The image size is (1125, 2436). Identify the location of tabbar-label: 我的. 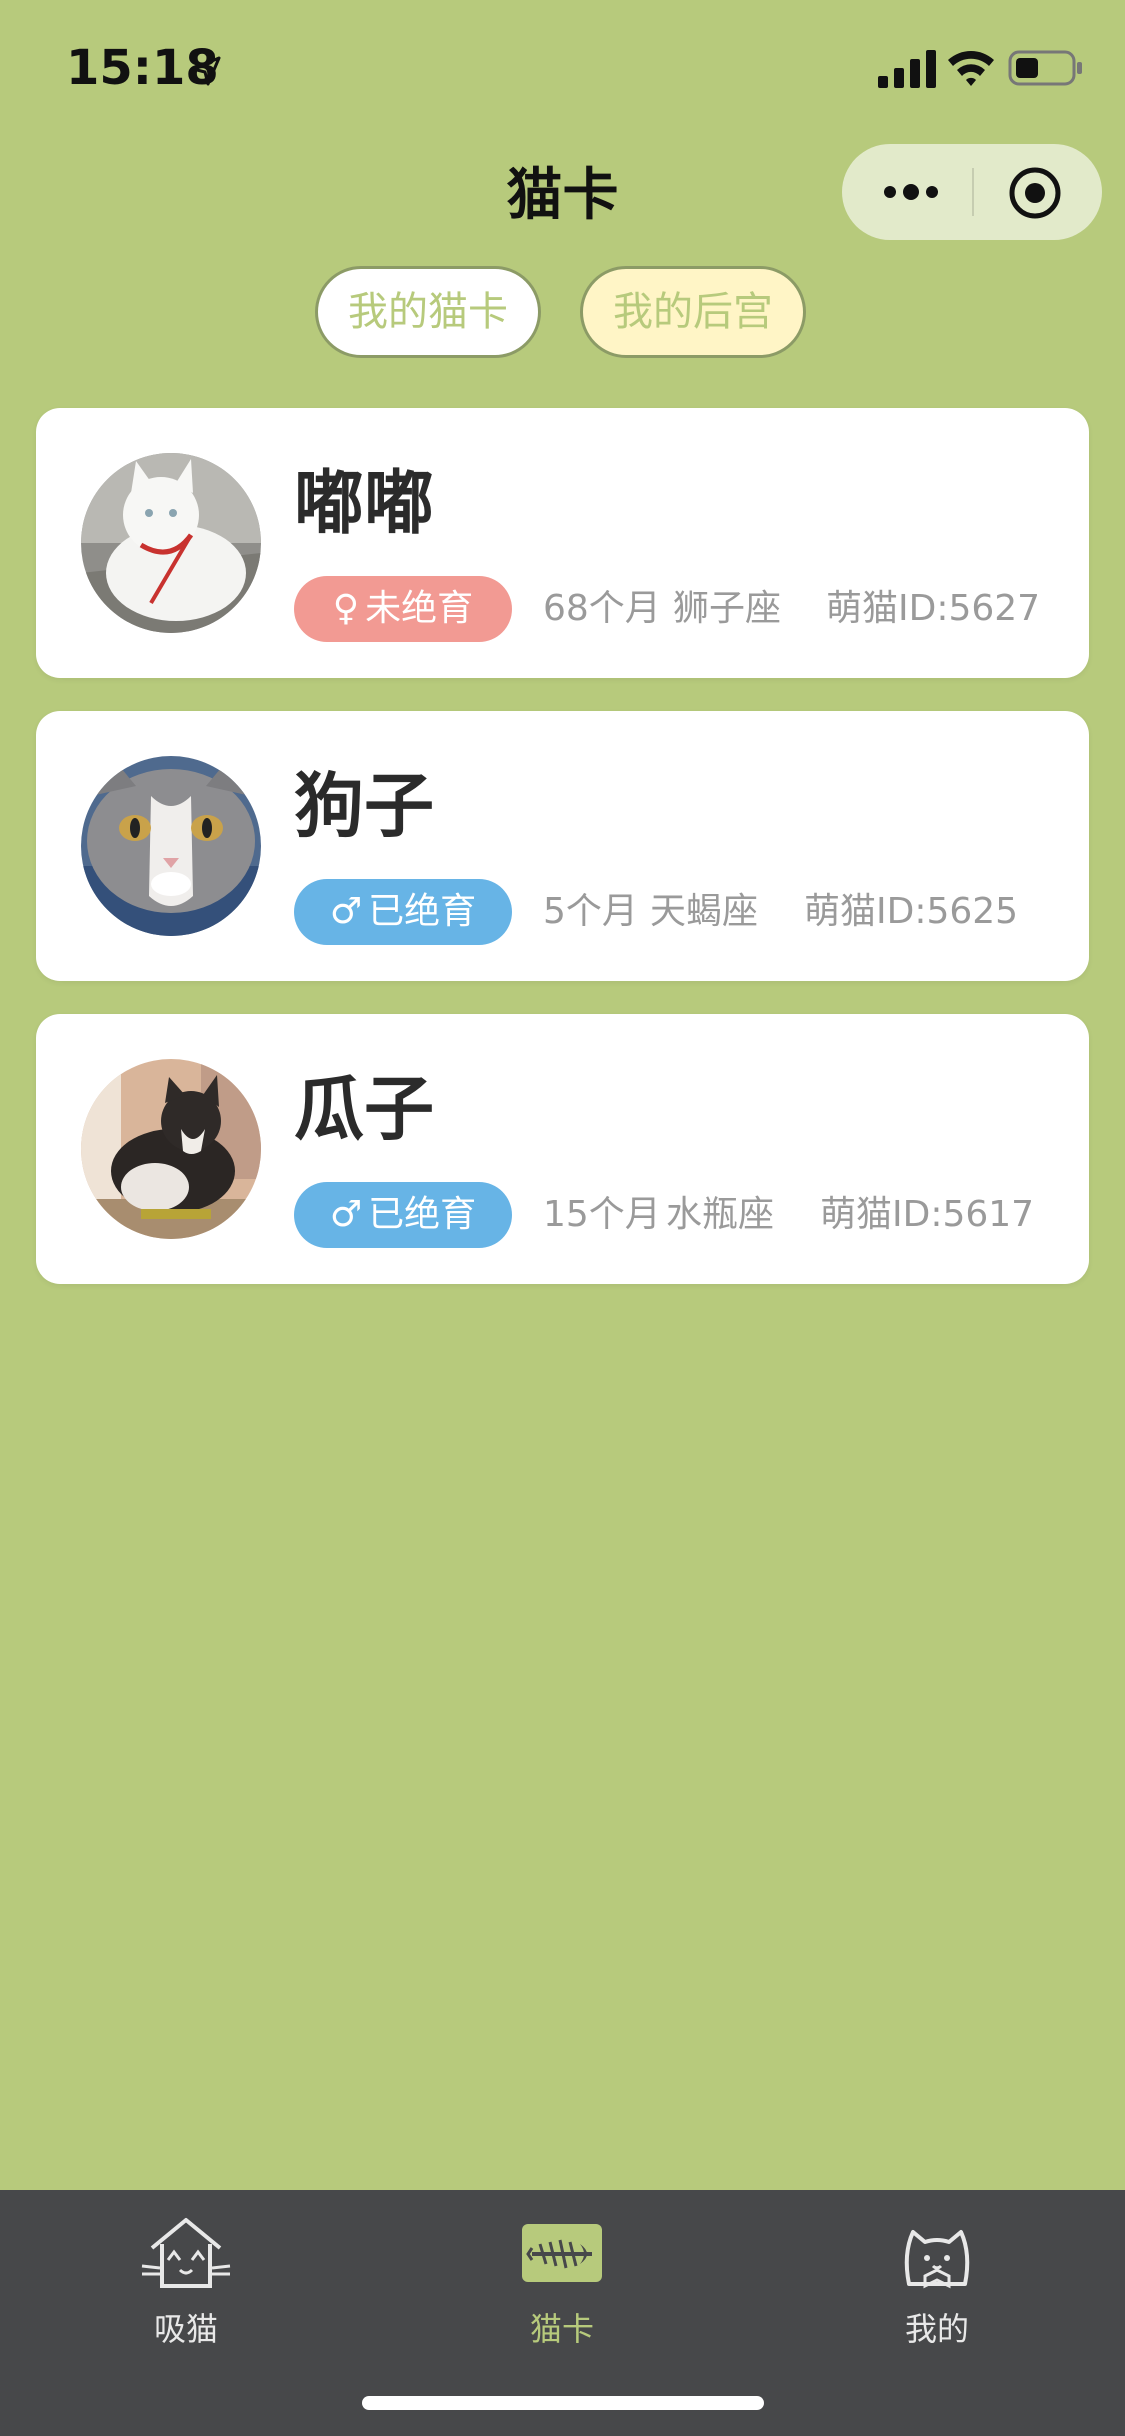
(936, 2329).